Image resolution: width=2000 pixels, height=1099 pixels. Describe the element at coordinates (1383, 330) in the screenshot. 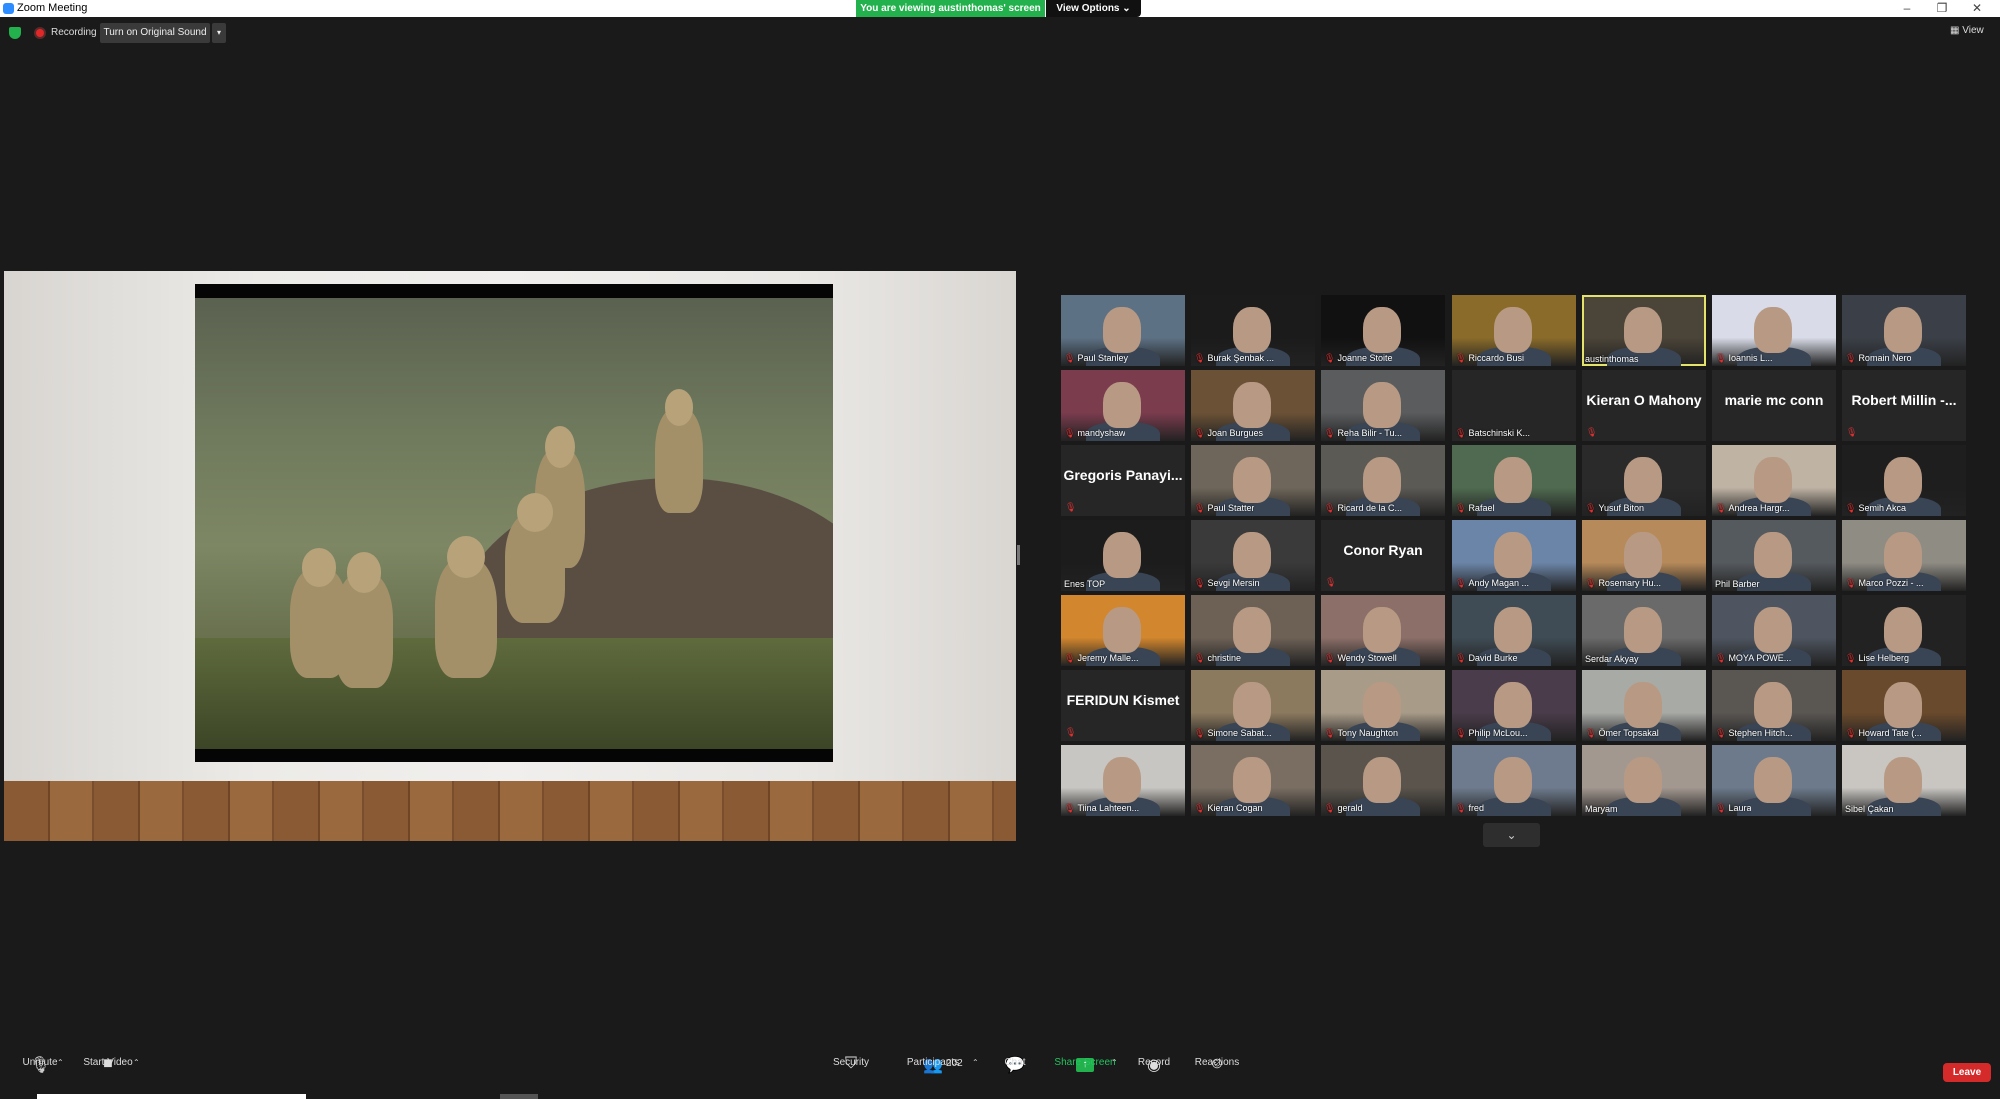

I see `participant-tile: 🎙 Joanne Stoite` at that location.